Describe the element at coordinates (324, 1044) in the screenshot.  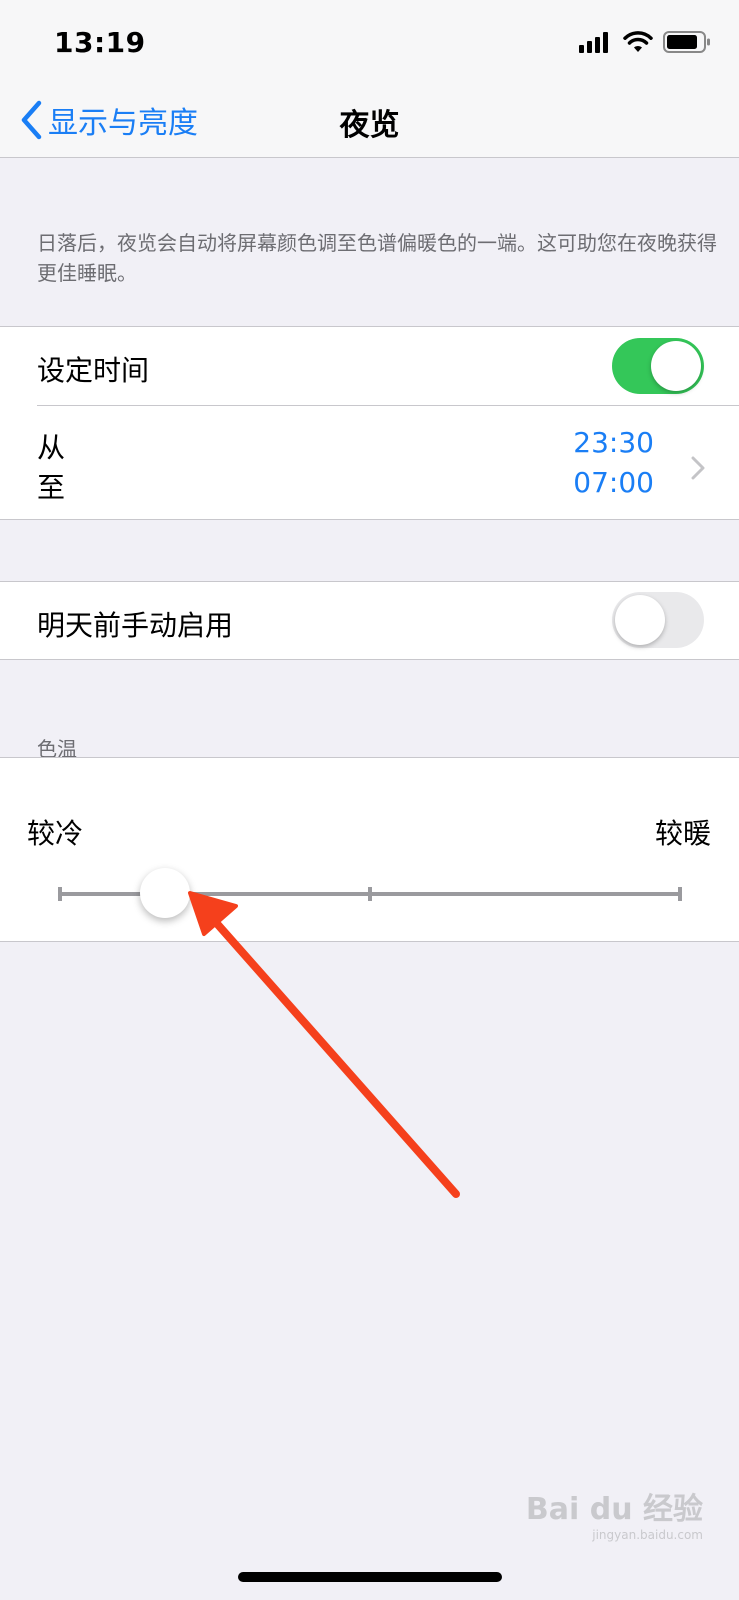
I see `annotation-arrow` at that location.